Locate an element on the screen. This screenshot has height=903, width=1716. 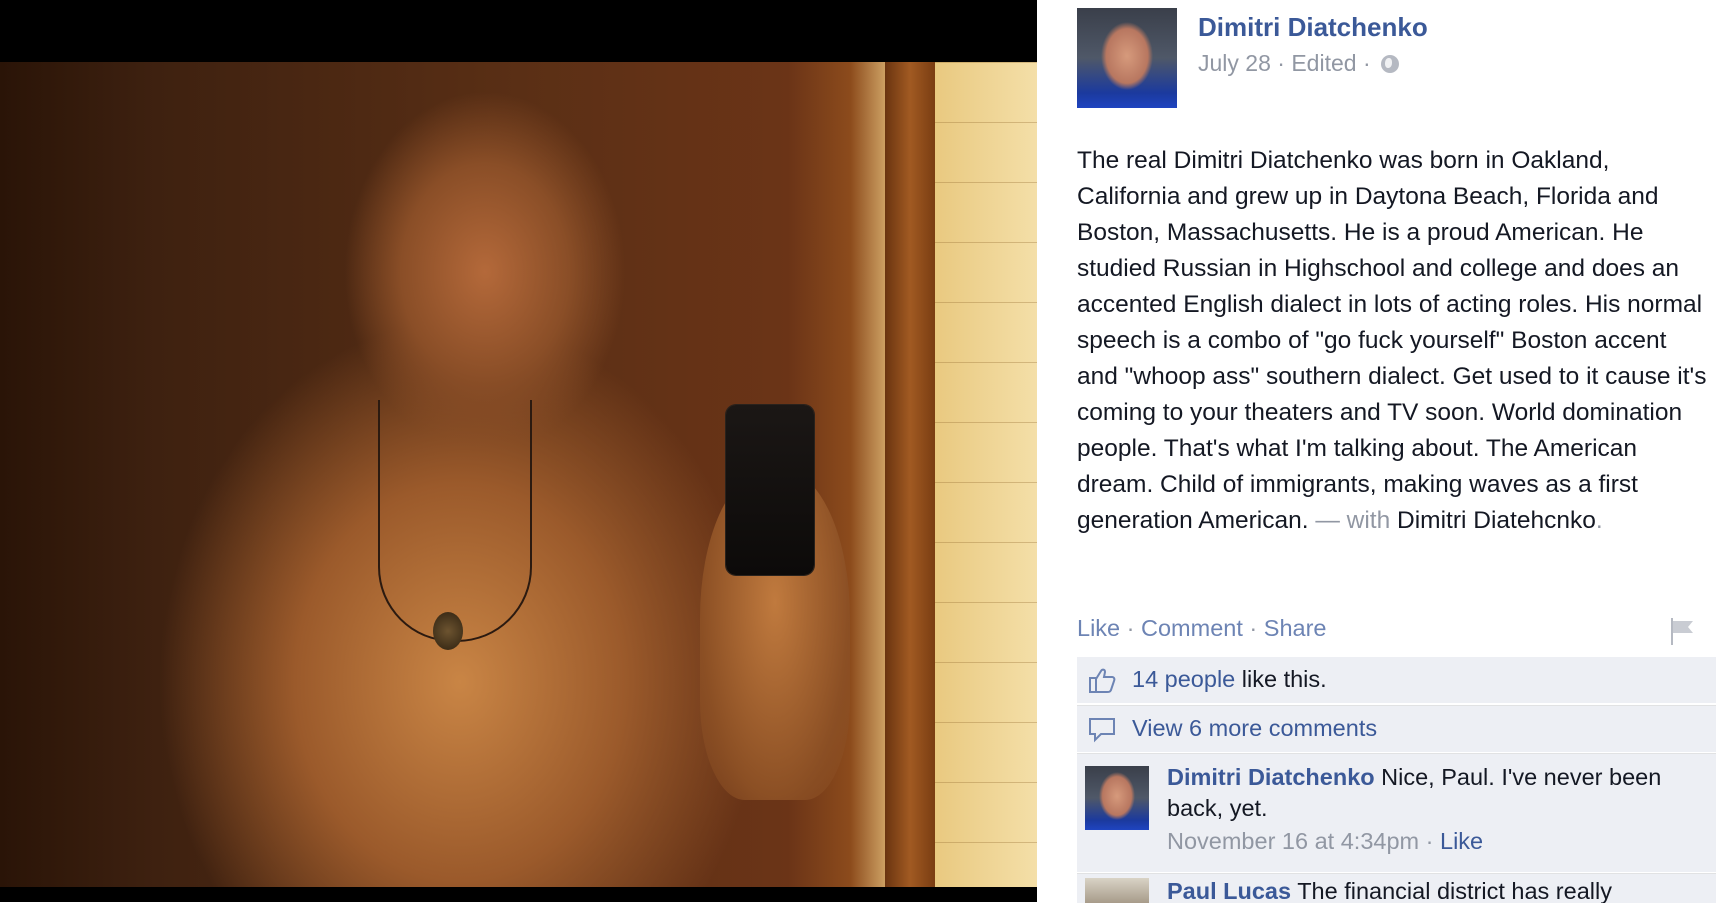
likes-text: 14 people like this. is located at coordinates (1229, 679).